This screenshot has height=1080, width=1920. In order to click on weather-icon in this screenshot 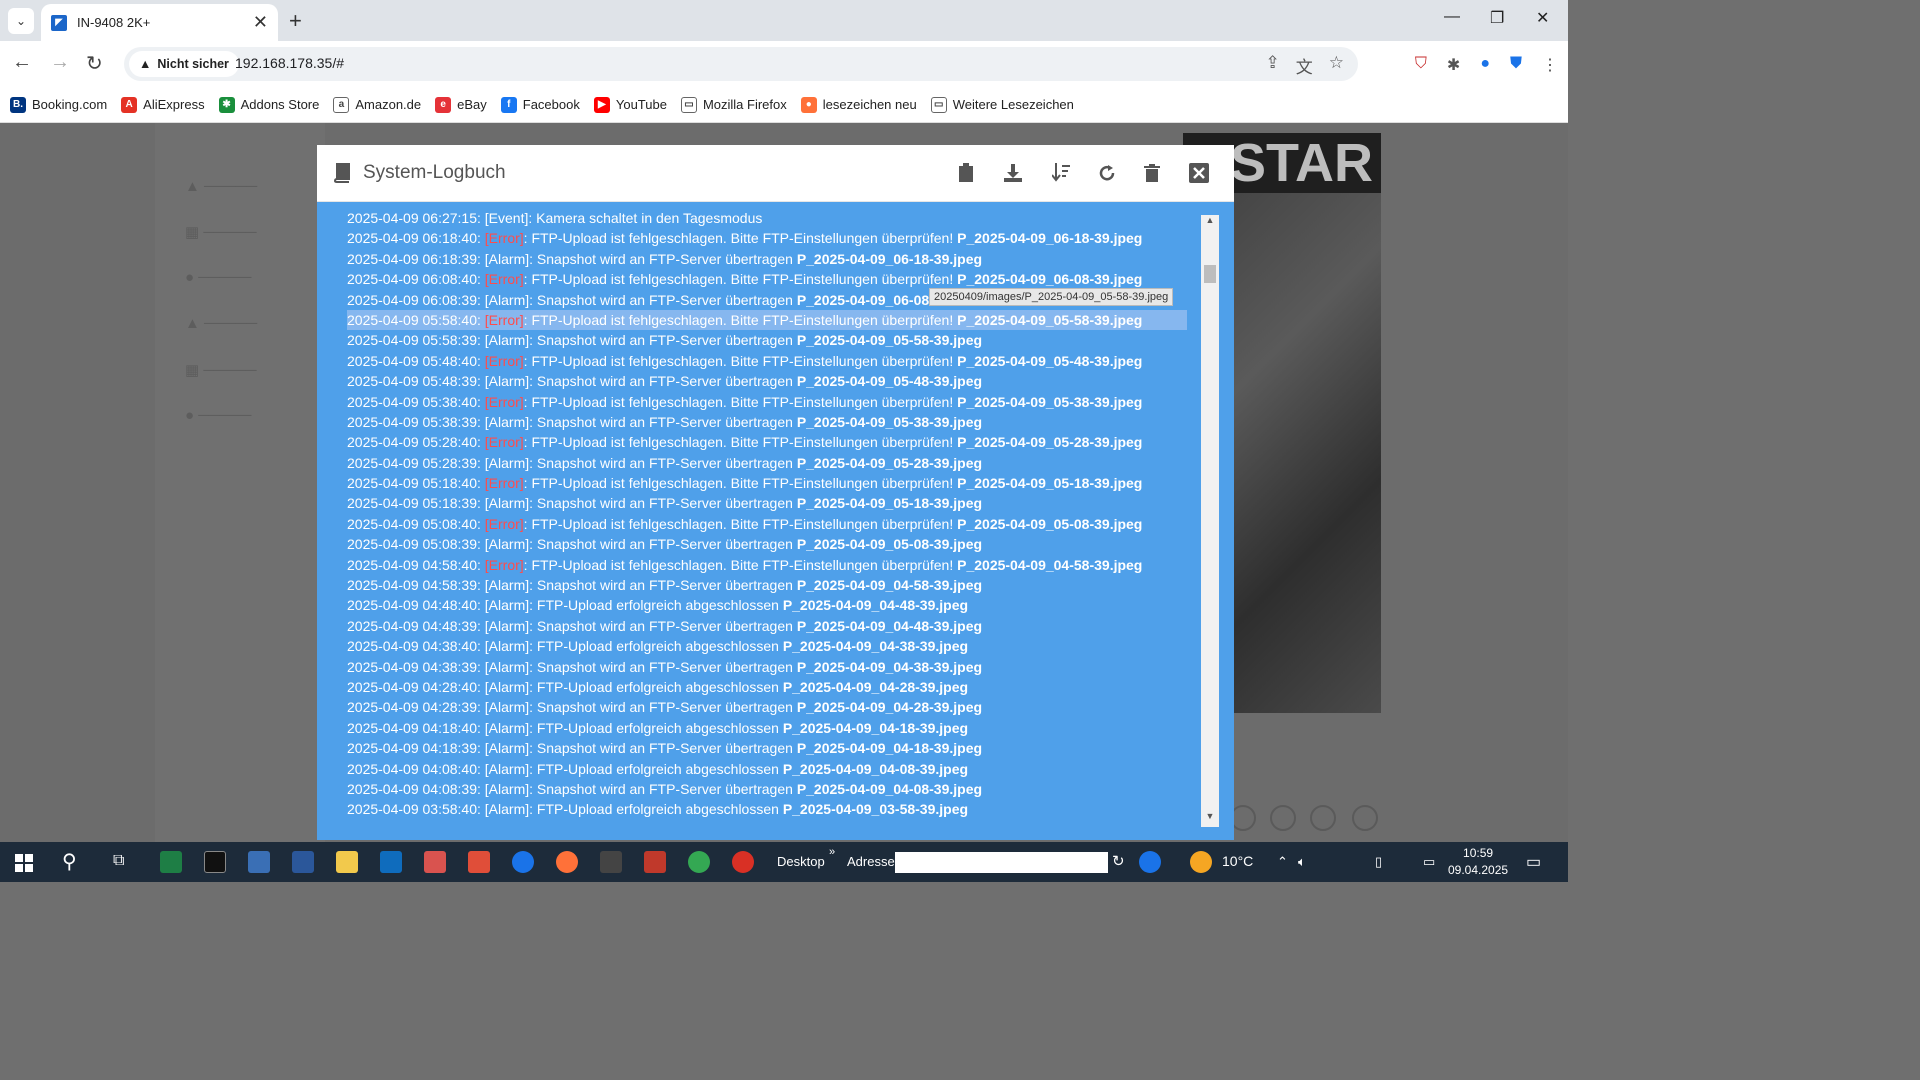, I will do `click(1201, 862)`.